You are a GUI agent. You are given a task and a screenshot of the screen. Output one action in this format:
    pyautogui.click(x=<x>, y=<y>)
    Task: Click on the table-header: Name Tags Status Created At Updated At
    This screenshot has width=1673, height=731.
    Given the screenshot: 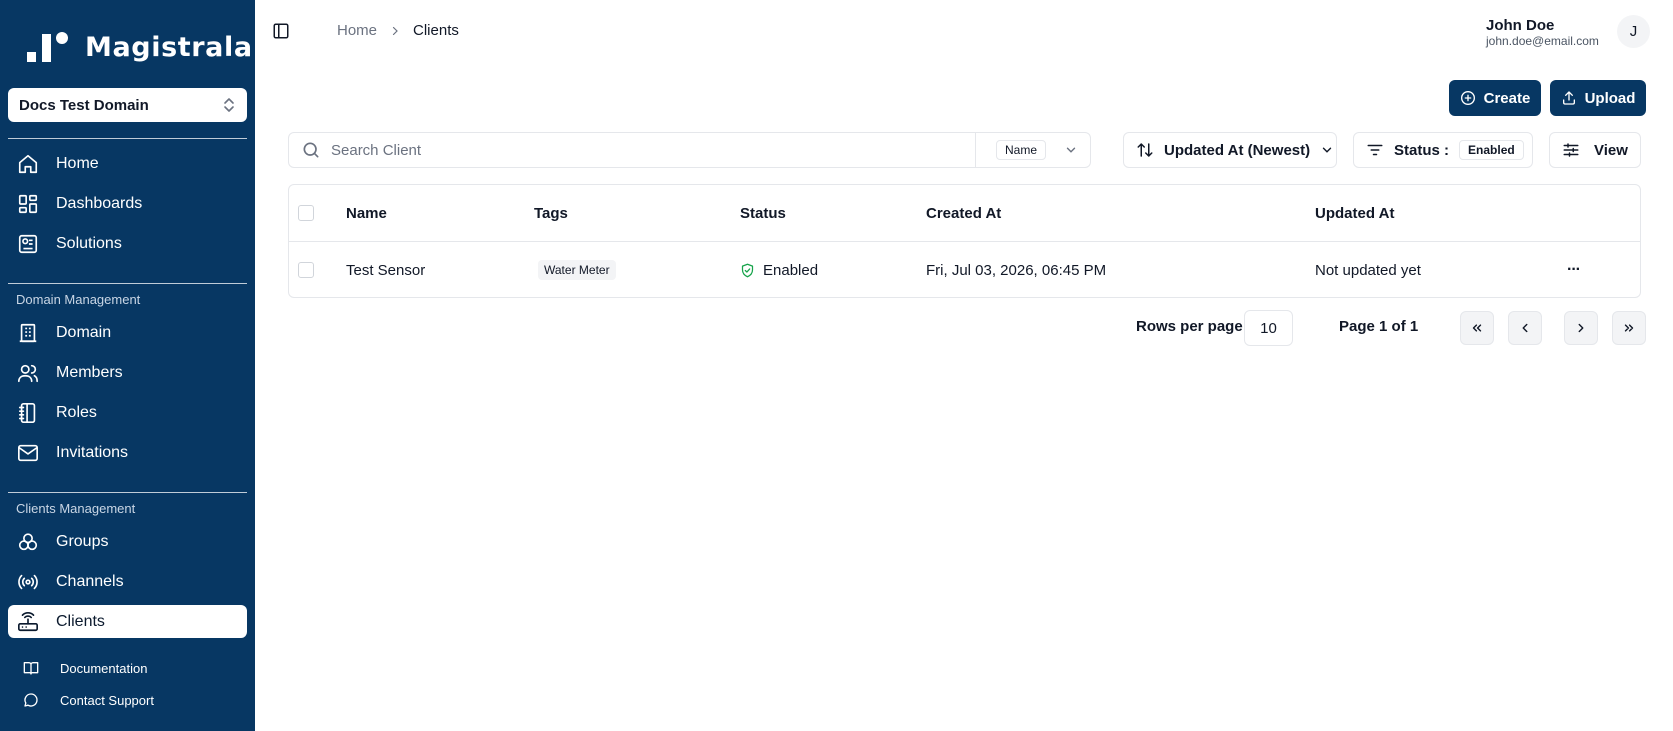 What is the action you would take?
    pyautogui.click(x=964, y=213)
    